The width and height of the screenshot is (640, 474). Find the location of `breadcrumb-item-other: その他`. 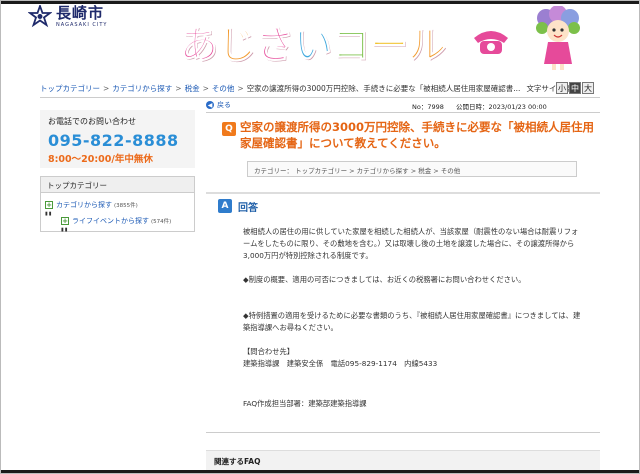

breadcrumb-item-other: その他 is located at coordinates (223, 88).